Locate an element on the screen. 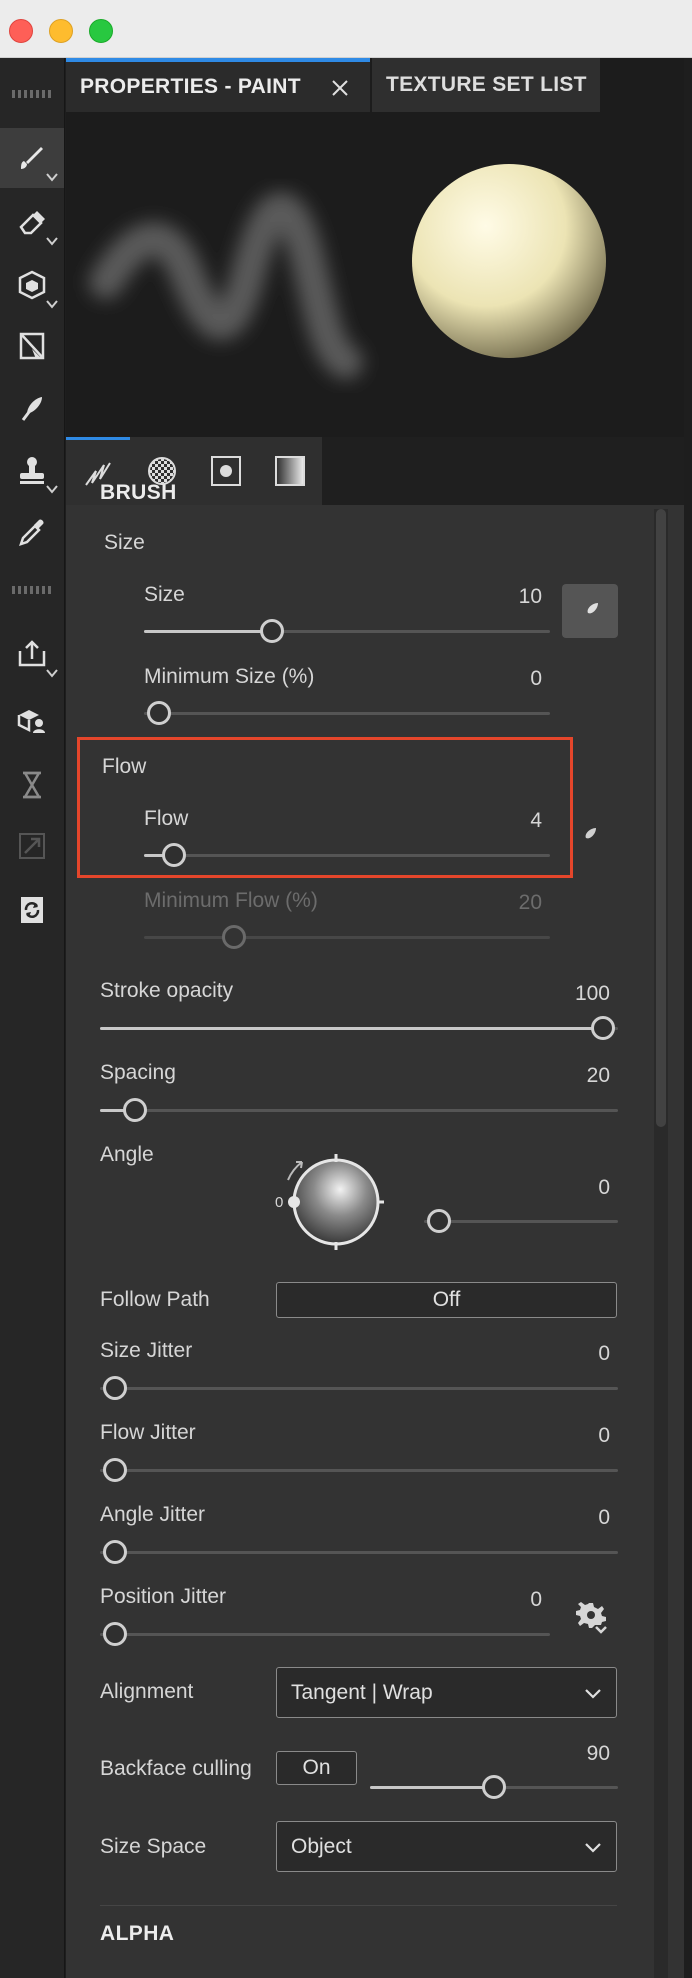 This screenshot has width=692, height=1978. zoom-window-button is located at coordinates (101, 31).